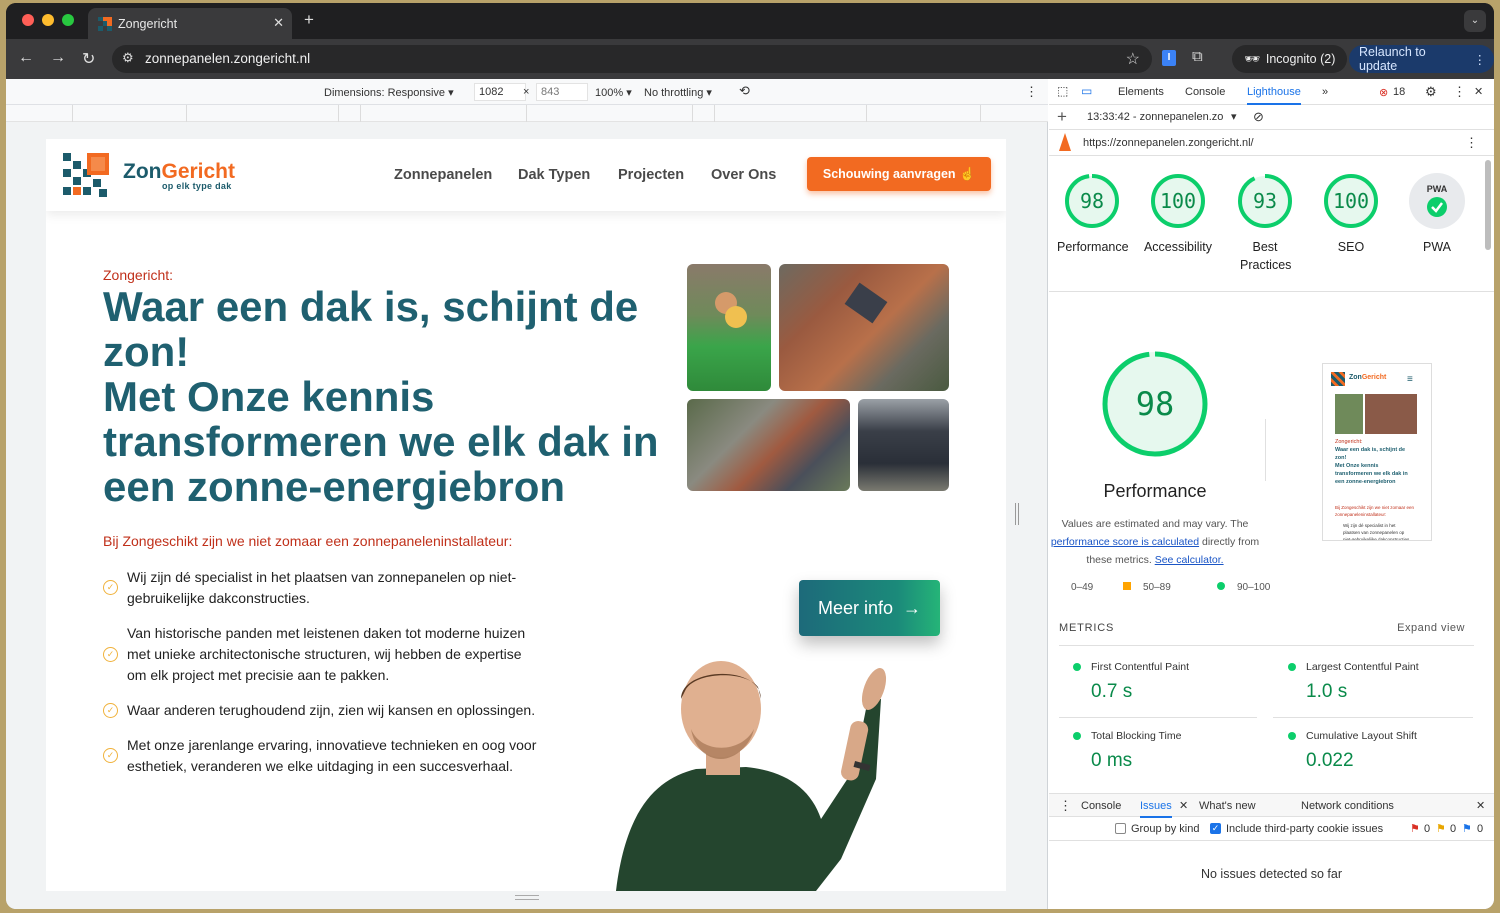 This screenshot has height=913, width=1500. What do you see at coordinates (26, 58) in the screenshot?
I see `back-icon: ←` at bounding box center [26, 58].